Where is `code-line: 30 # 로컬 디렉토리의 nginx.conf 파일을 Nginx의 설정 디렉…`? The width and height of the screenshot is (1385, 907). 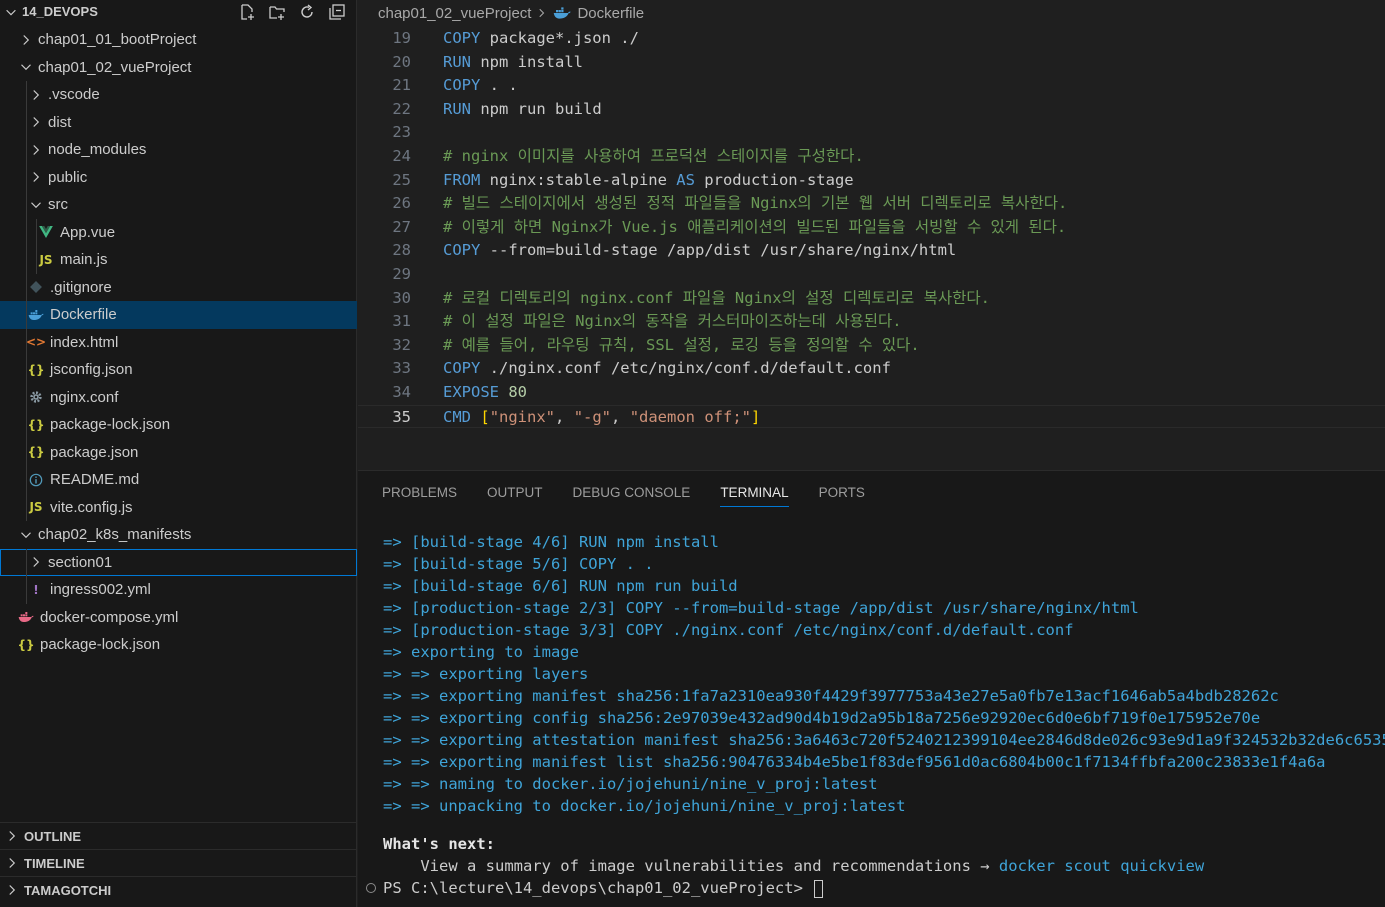
code-line: 30 # 로컬 디렉토리의 nginx.conf 파일을 Nginx의 설정 디렉… is located at coordinates (871, 299).